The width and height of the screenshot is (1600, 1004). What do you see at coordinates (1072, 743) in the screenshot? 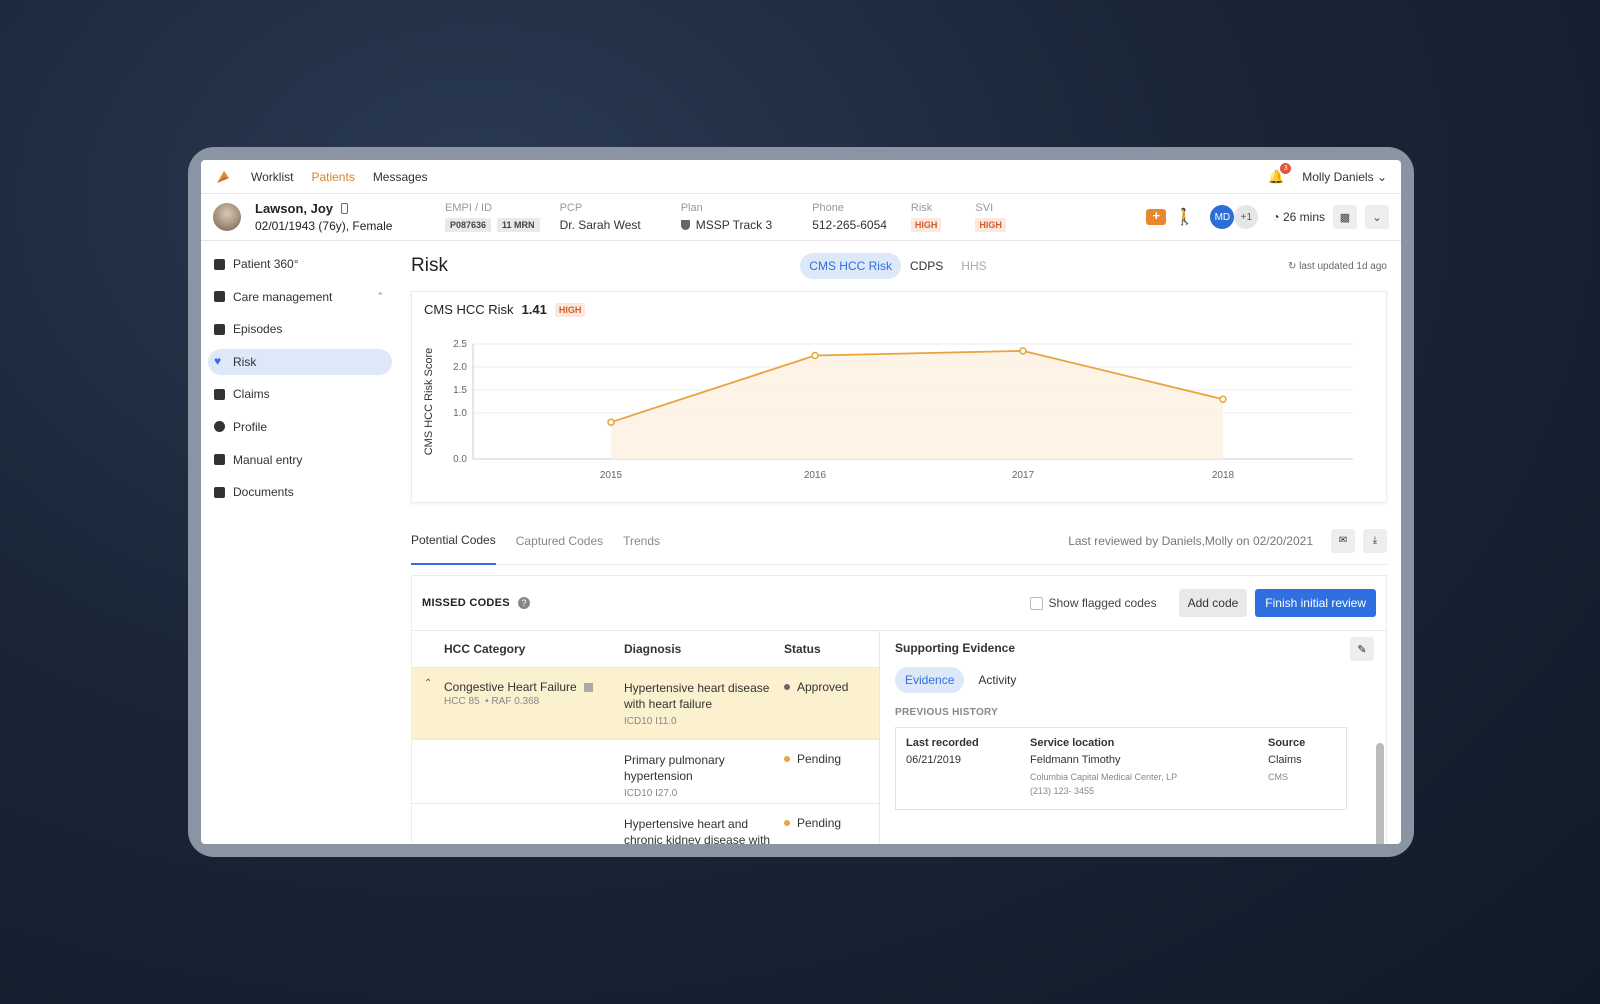
I see `service-location-label: Service location` at bounding box center [1072, 743].